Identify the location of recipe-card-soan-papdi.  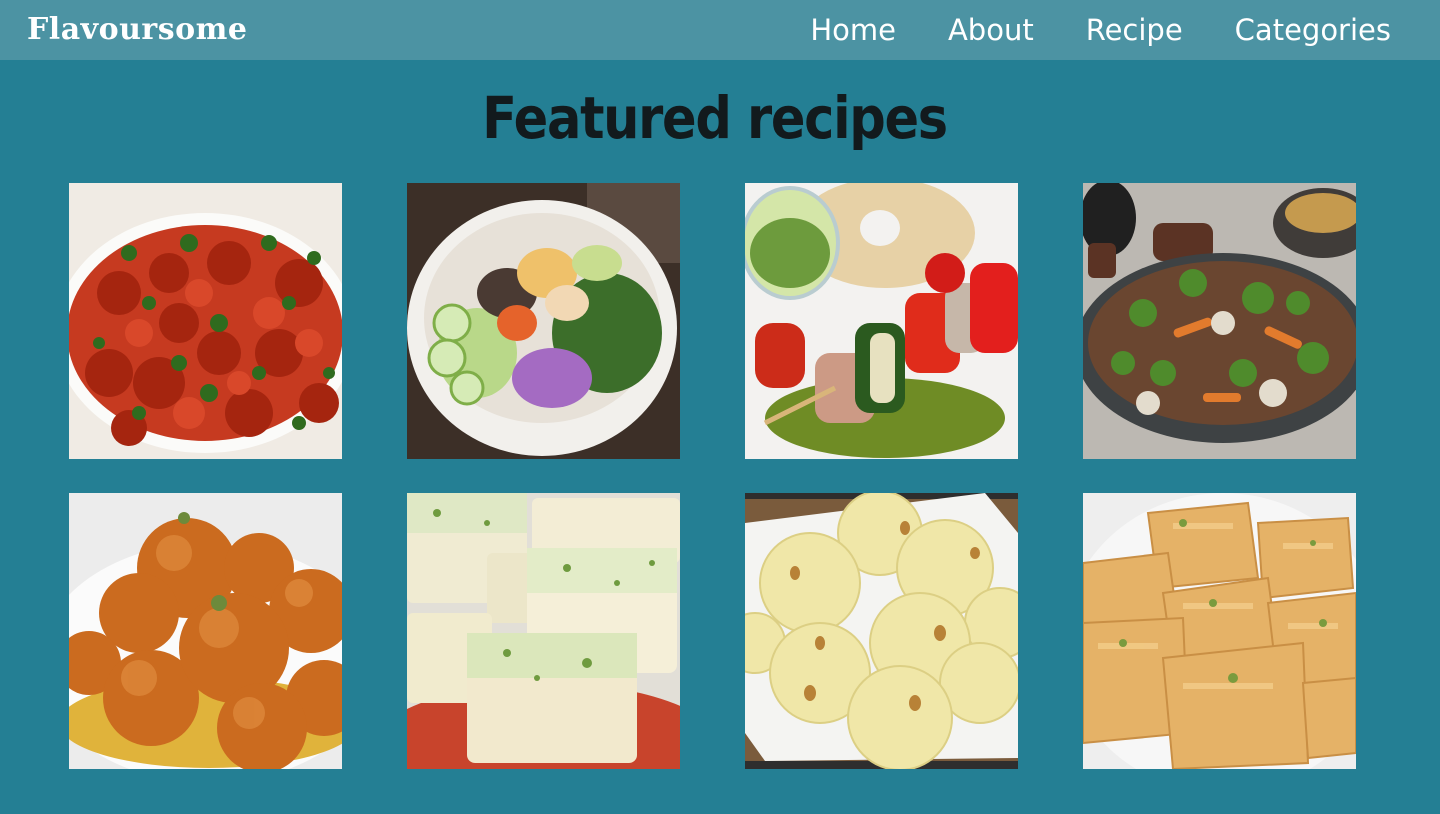
(1219, 631).